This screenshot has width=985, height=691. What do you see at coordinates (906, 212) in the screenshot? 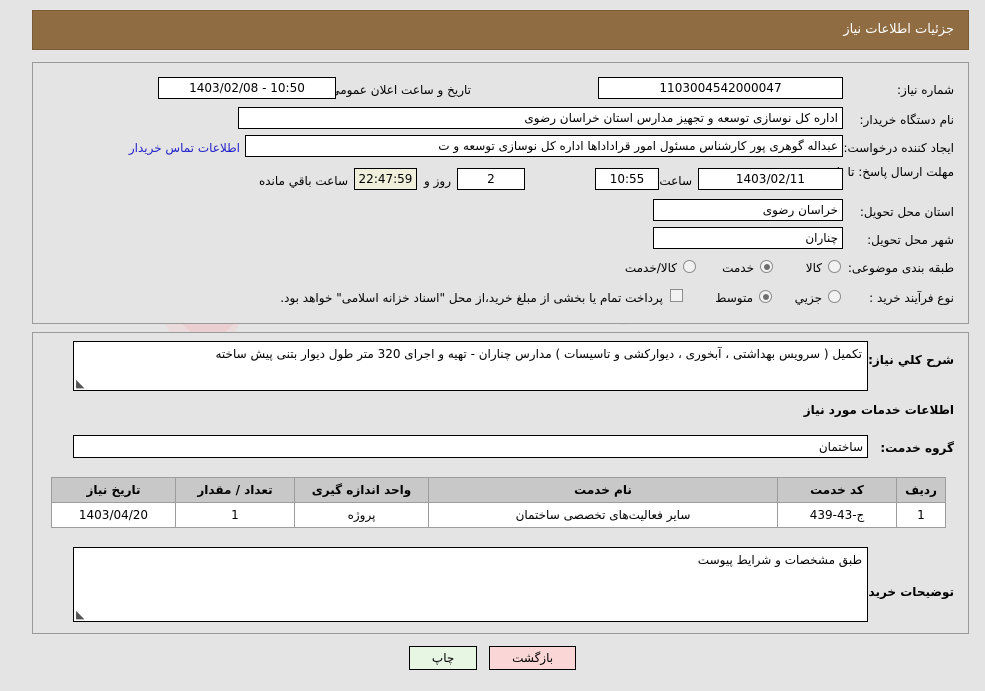
I see `province-label: استان محل تحویل:` at bounding box center [906, 212].